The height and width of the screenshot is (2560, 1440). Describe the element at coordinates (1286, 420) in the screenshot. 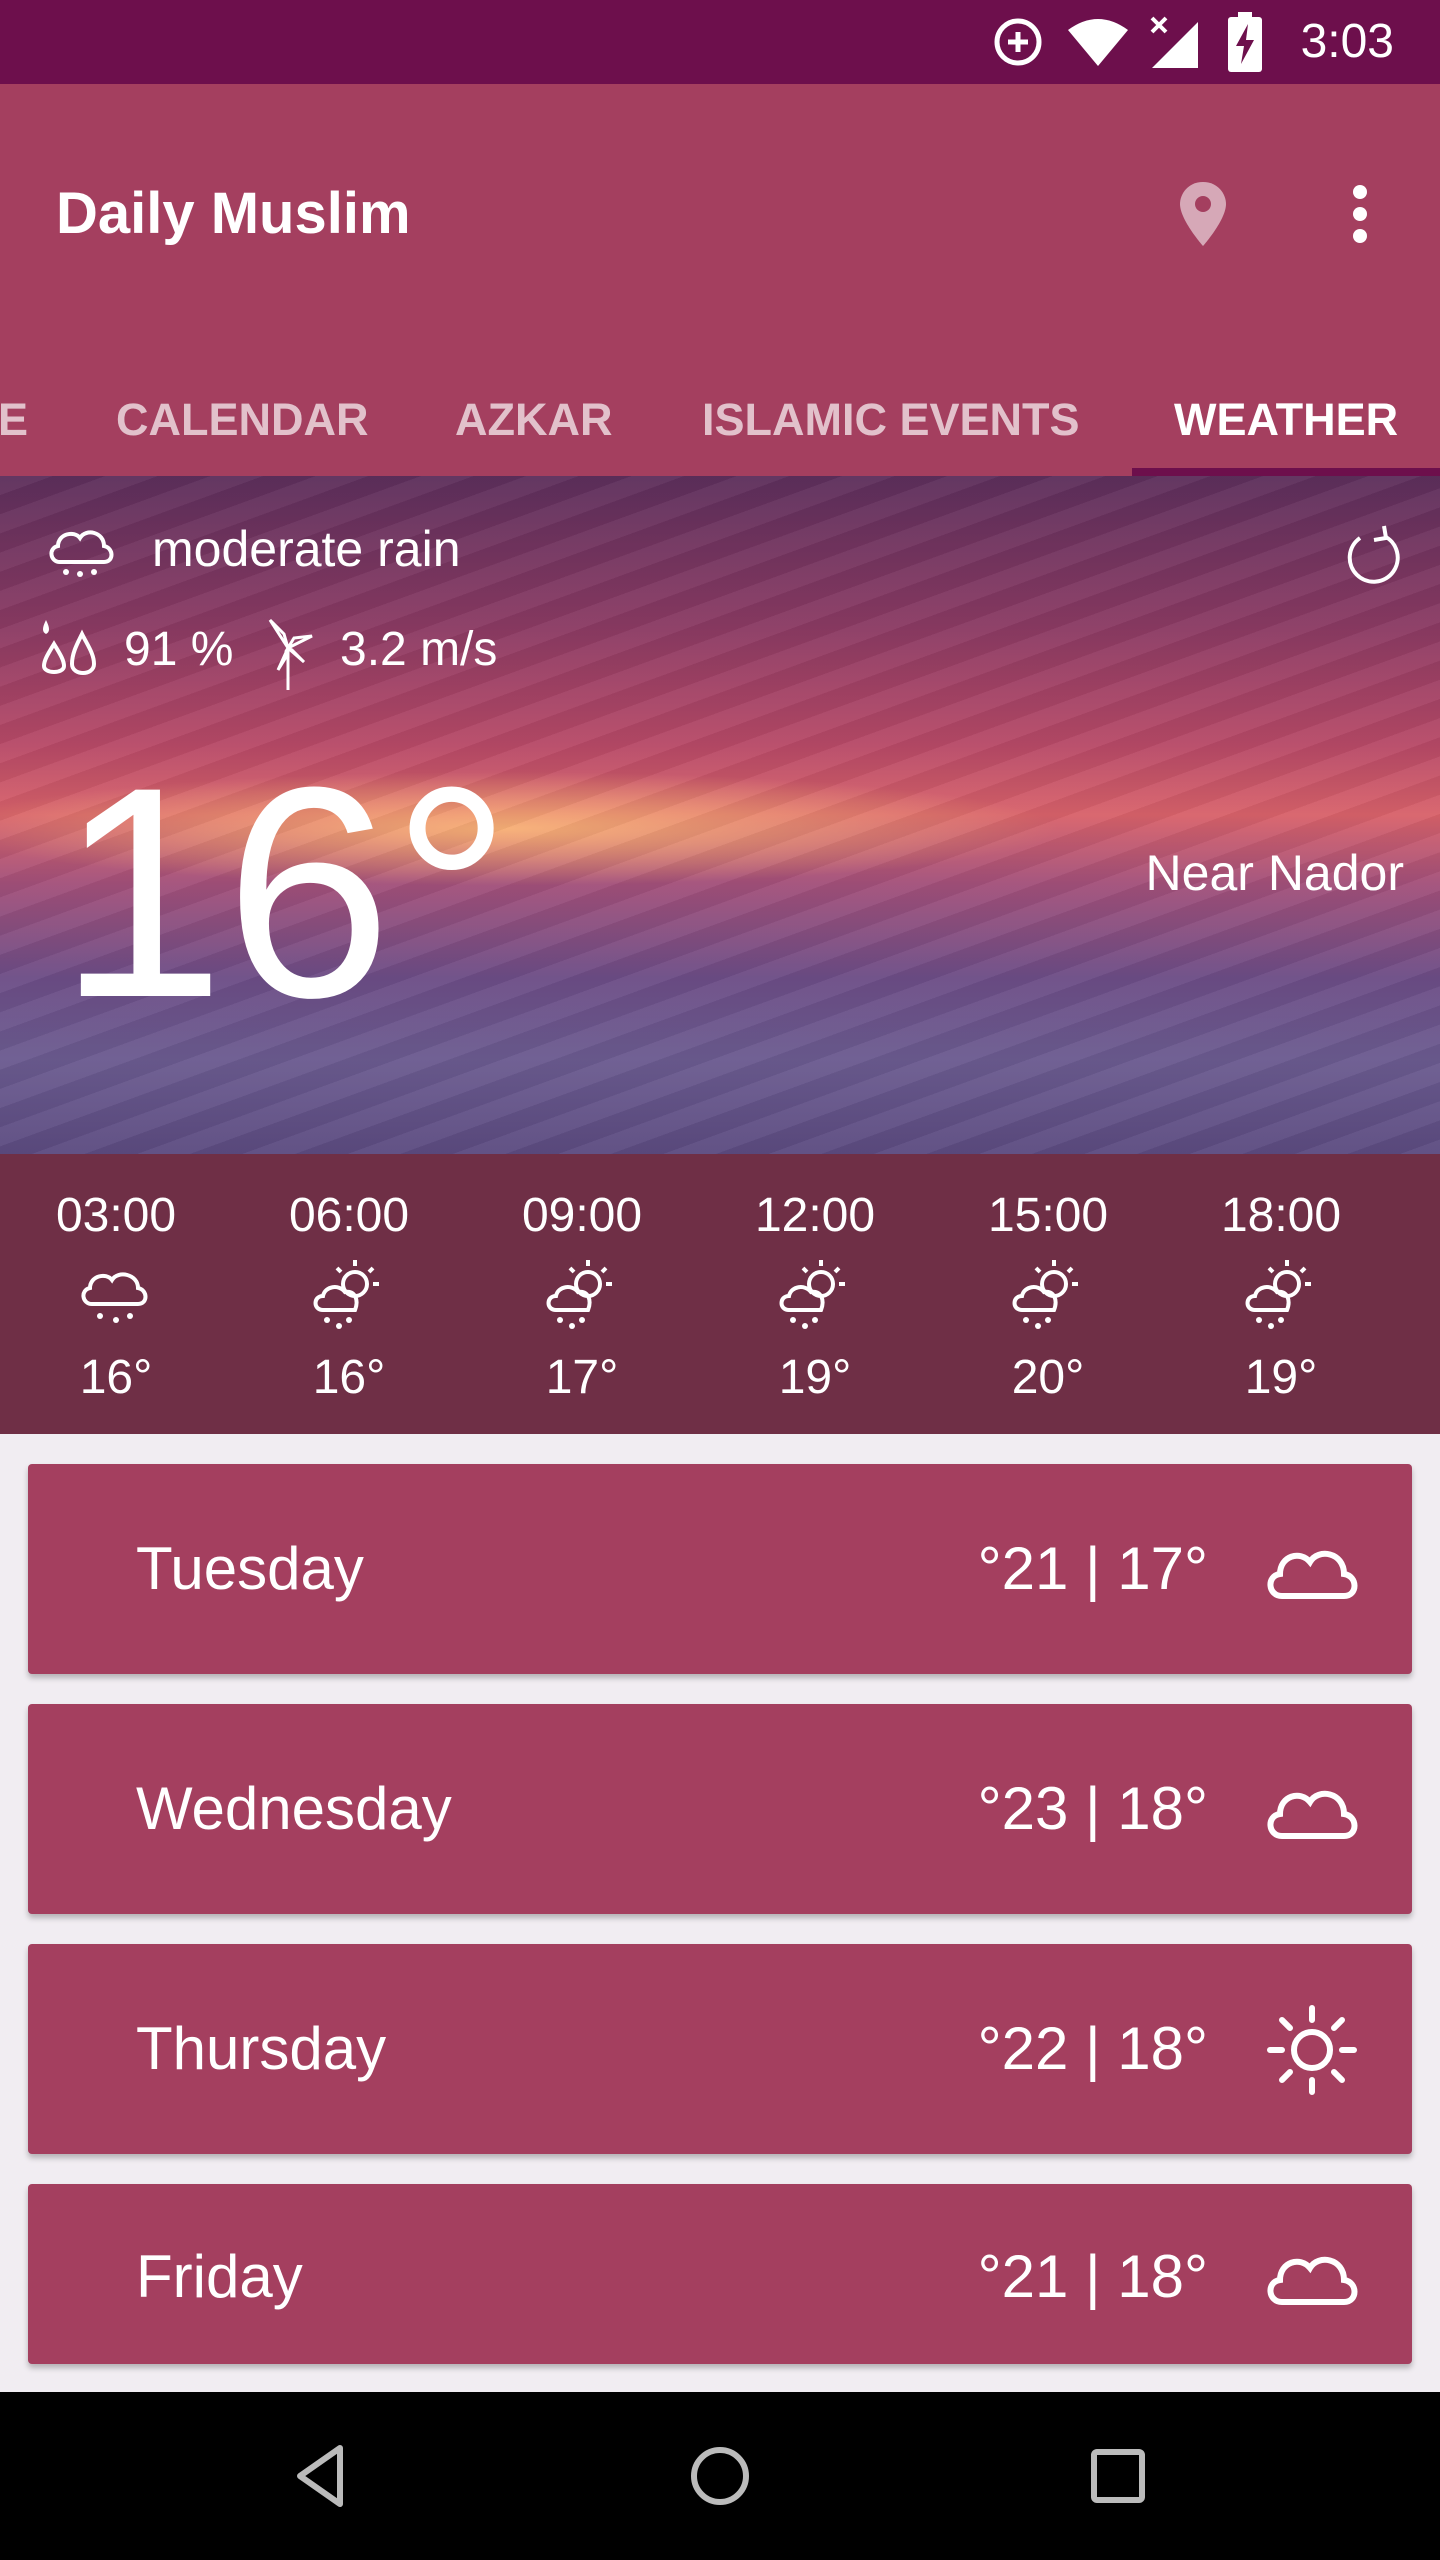

I see `tab-weather: WEATHER` at that location.